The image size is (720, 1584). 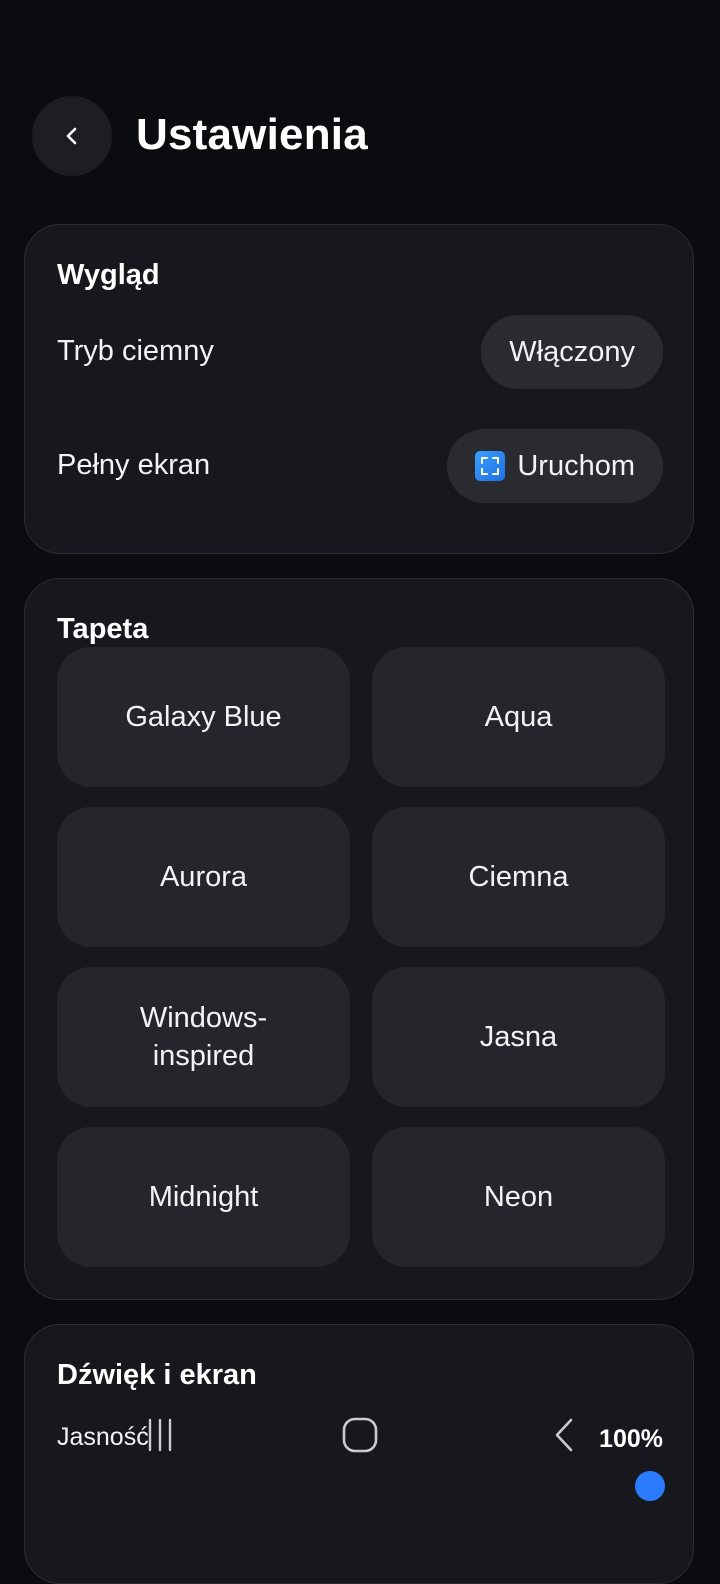 I want to click on back-nav-button, so click(x=564, y=1435).